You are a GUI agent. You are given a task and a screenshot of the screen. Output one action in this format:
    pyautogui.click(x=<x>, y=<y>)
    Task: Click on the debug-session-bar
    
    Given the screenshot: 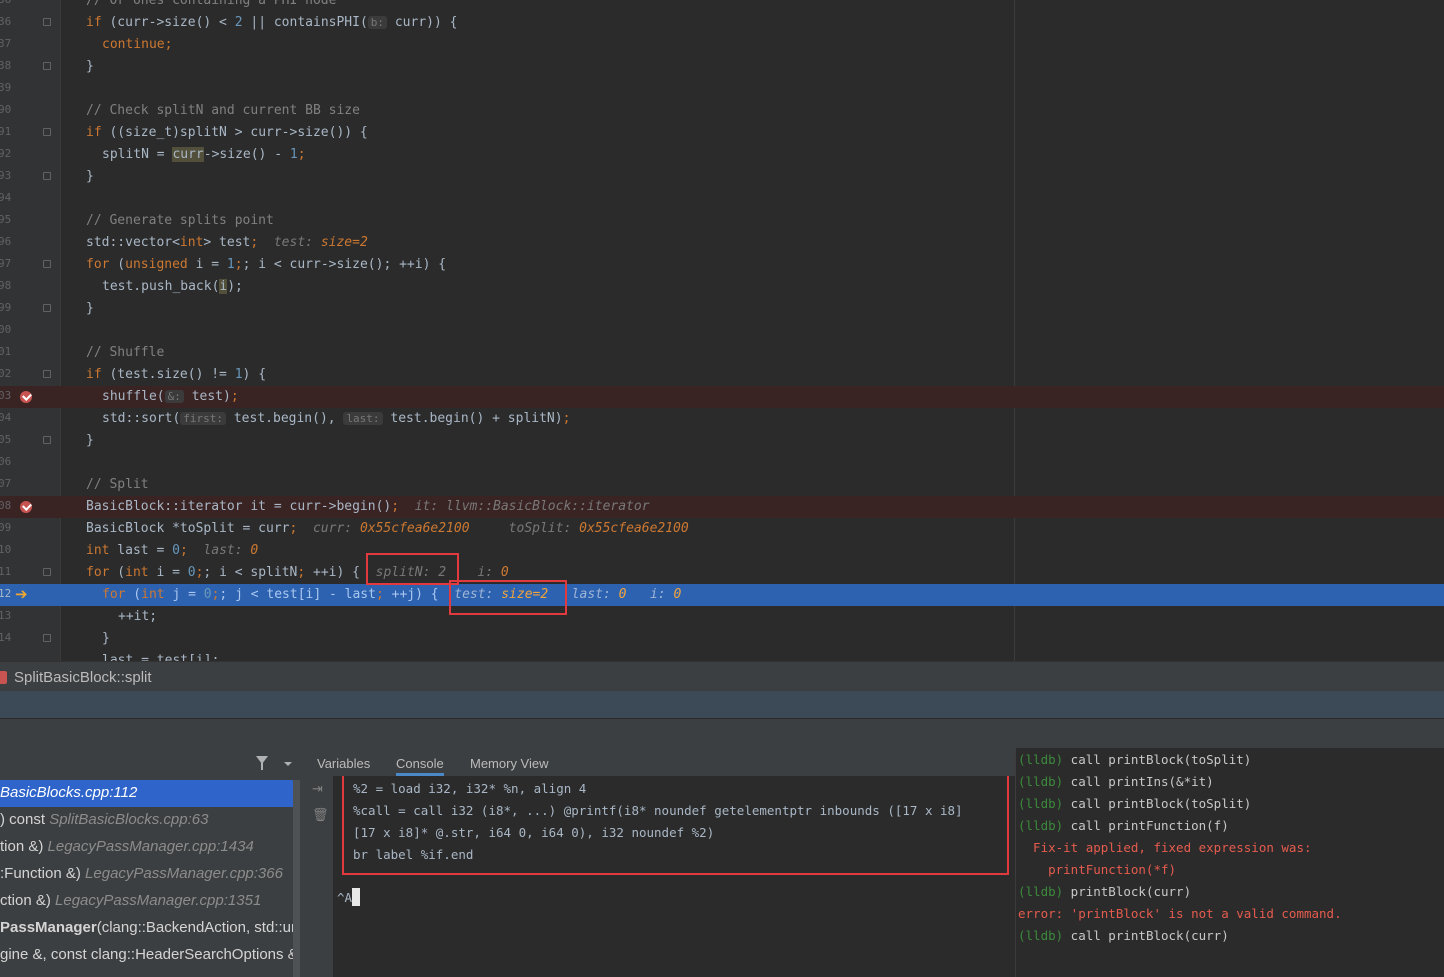 What is the action you would take?
    pyautogui.click(x=722, y=704)
    